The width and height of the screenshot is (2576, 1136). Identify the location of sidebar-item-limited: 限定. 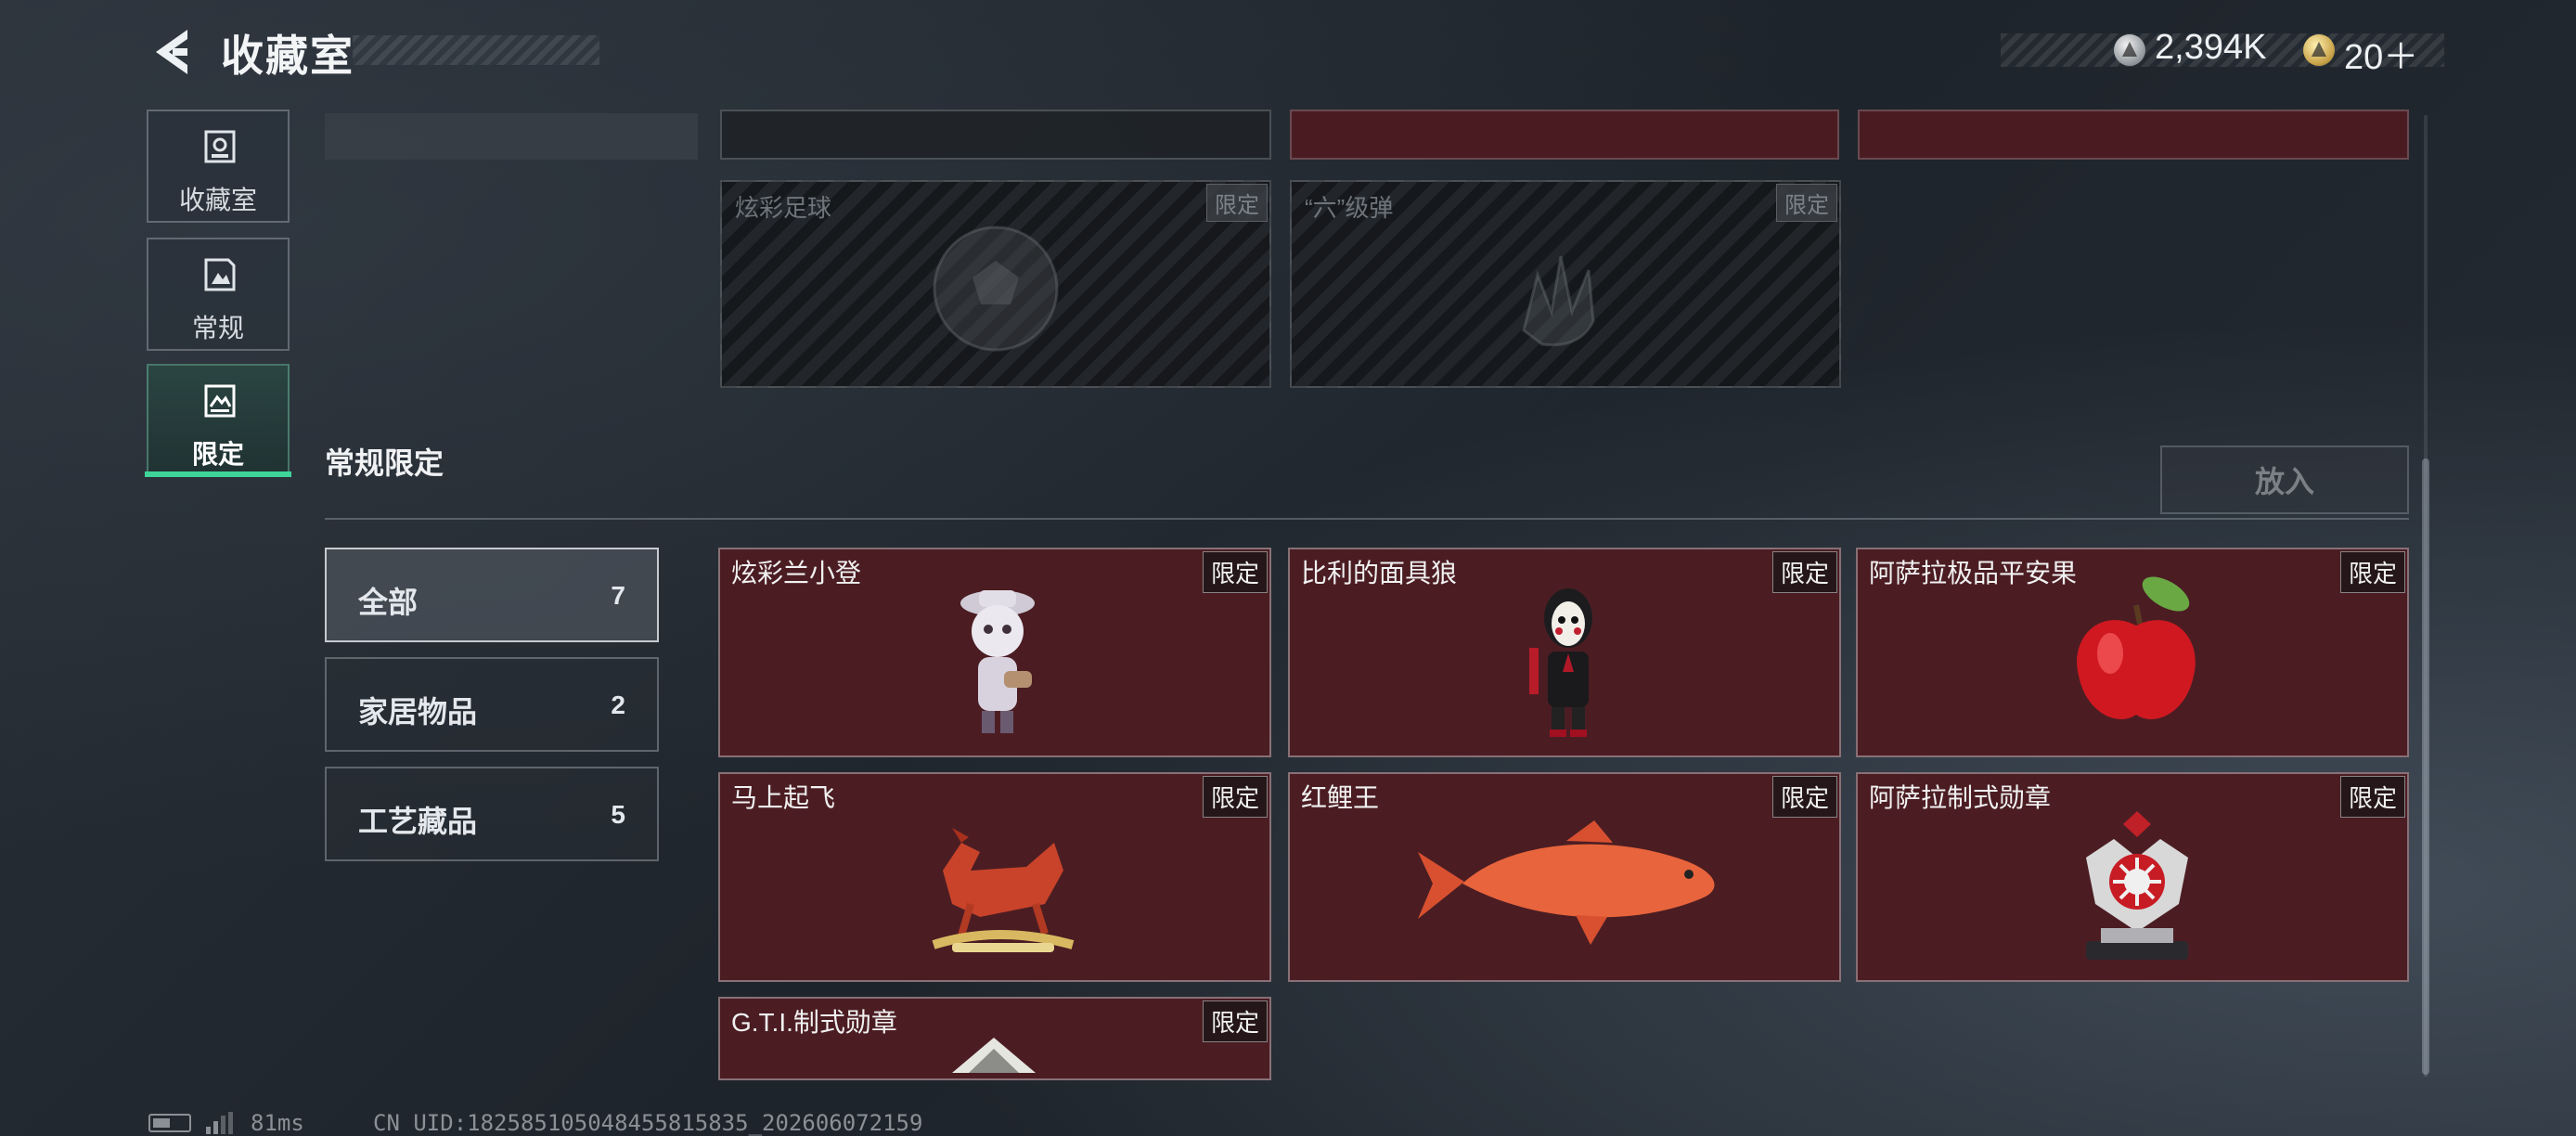
(218, 420).